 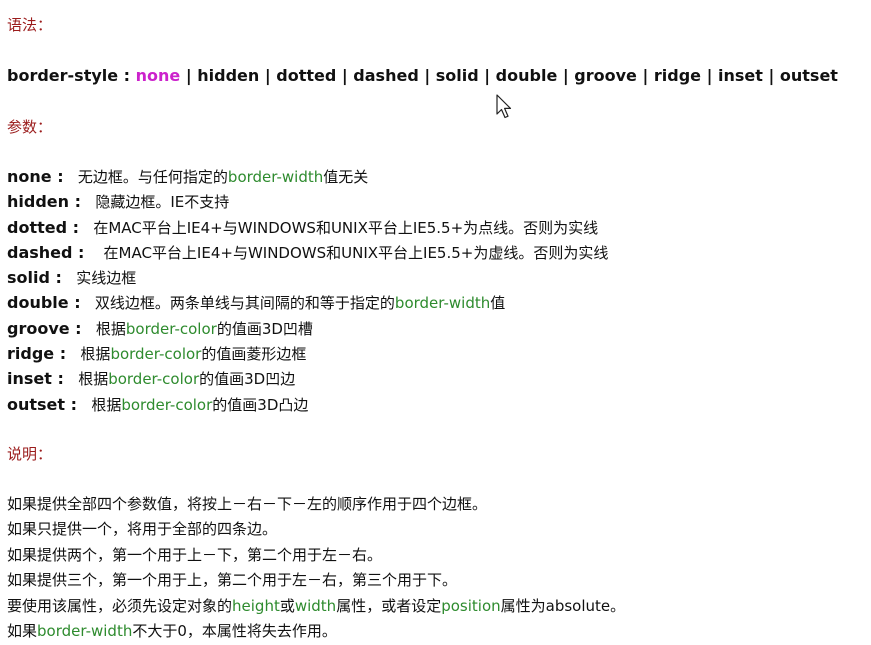 I want to click on param-description: 的值画菱形边框, so click(x=254, y=354).